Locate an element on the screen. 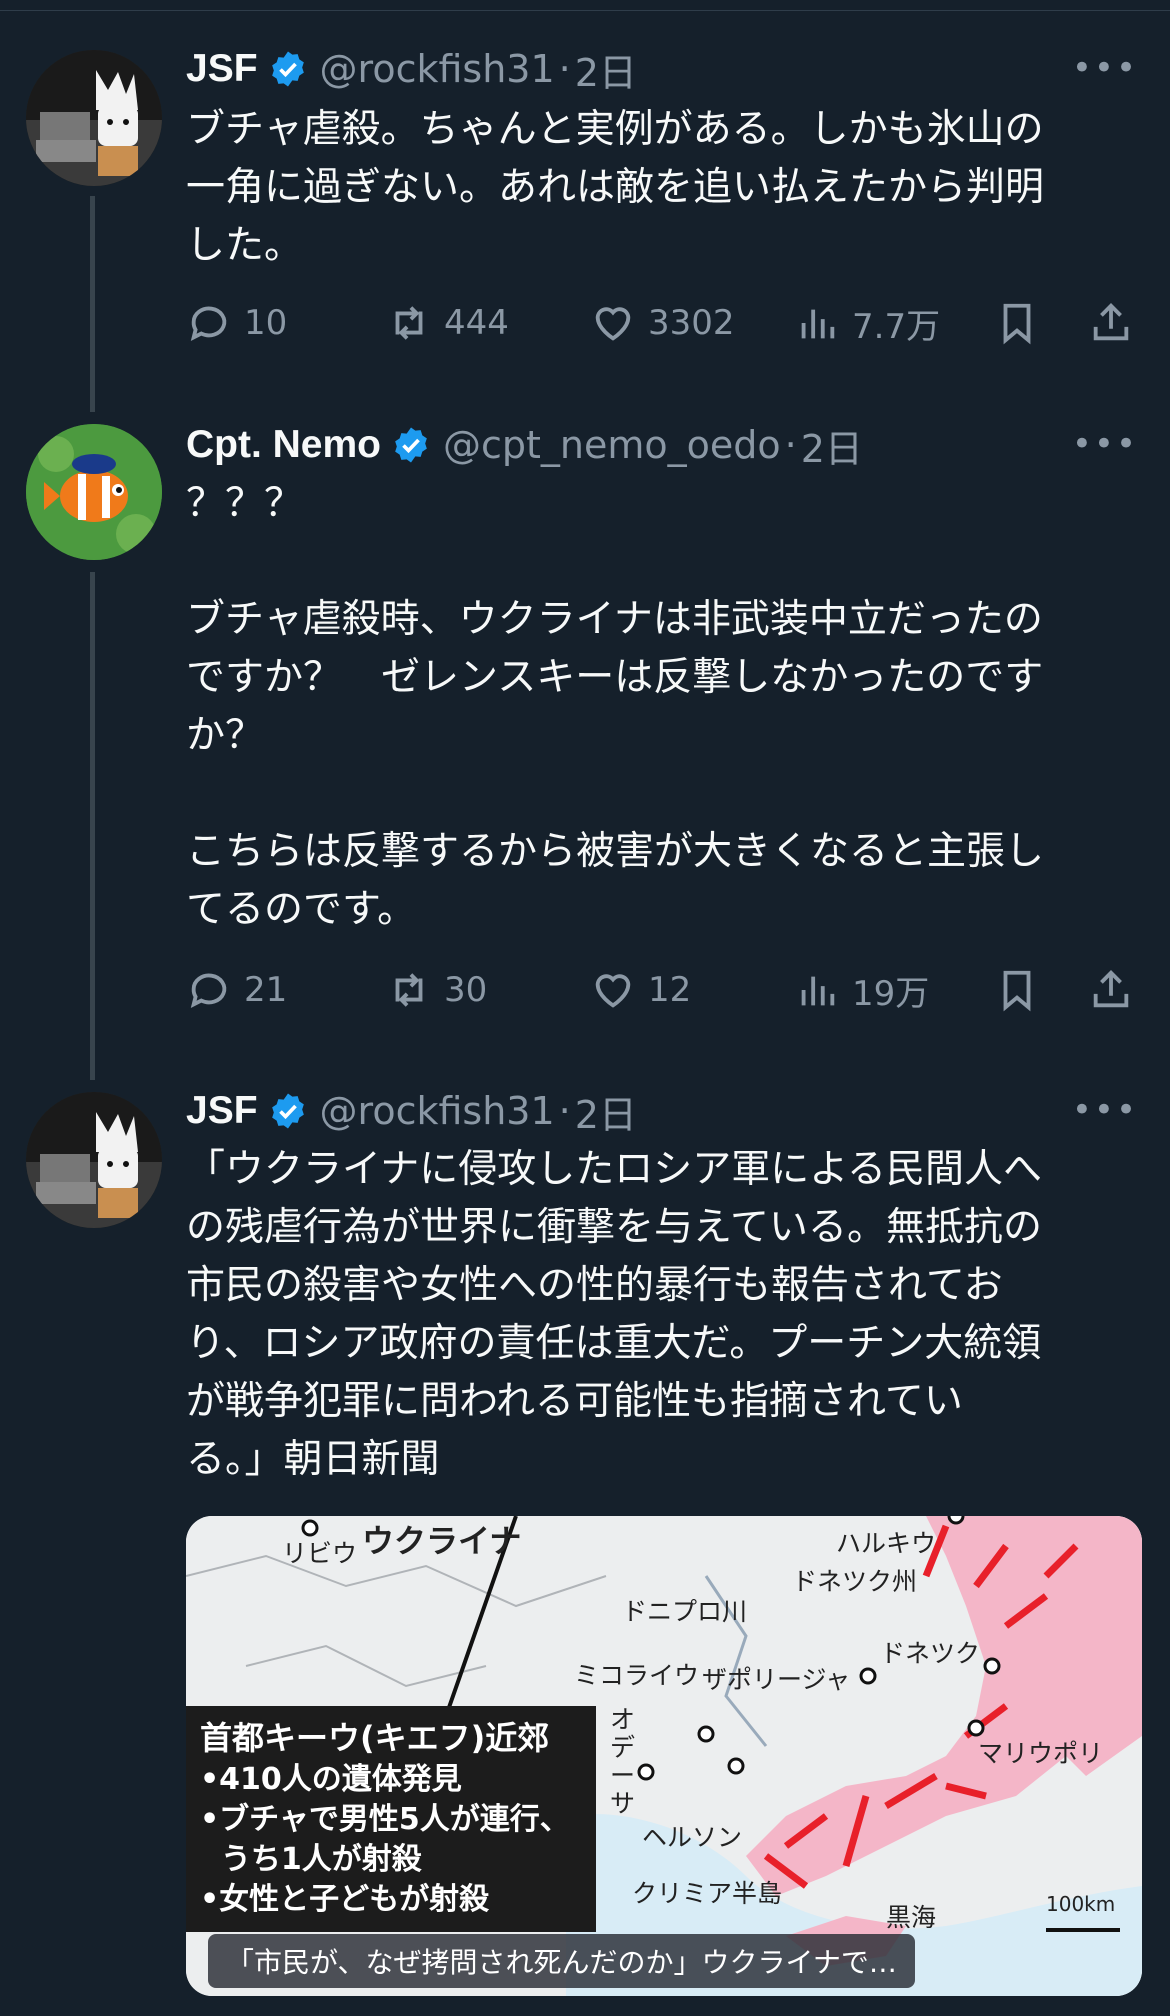 This screenshot has height=2016, width=1170. map-label-donetsk: ドネツク is located at coordinates (930, 1653).